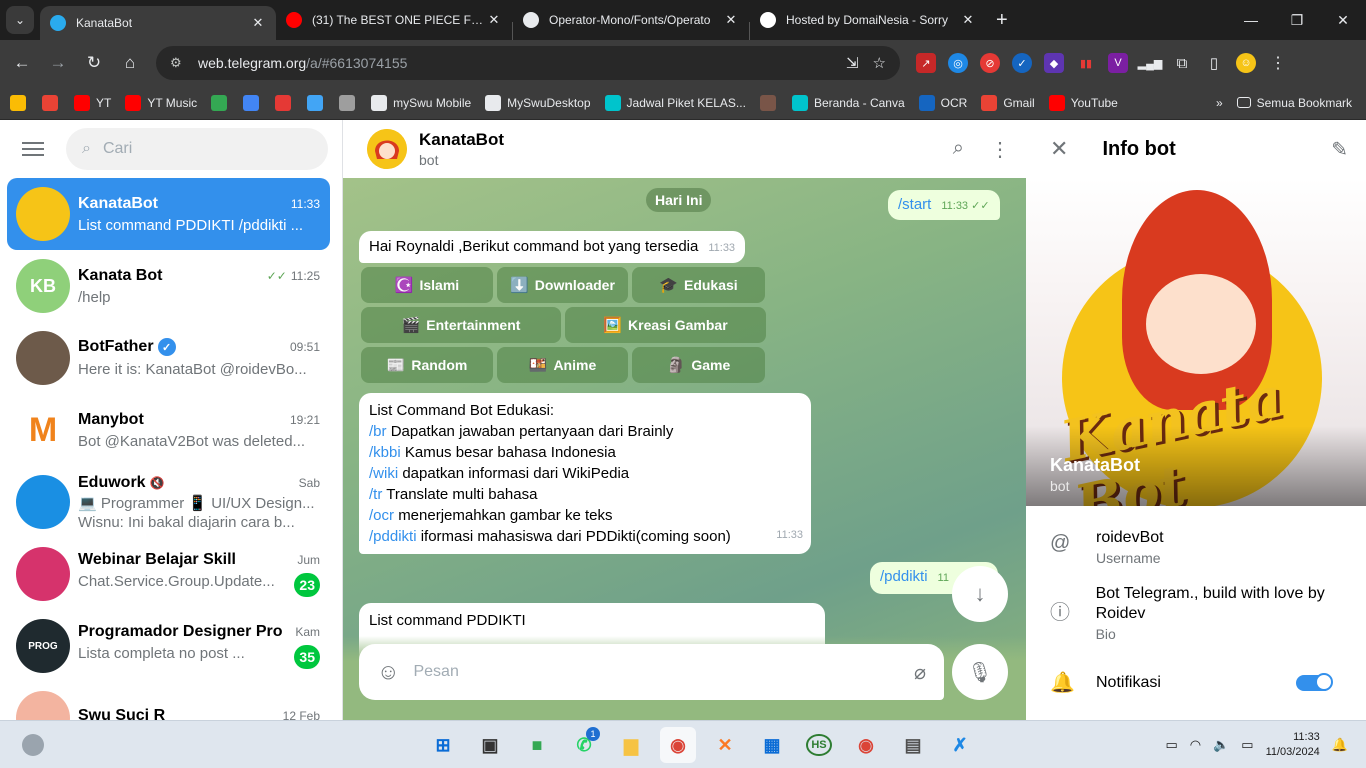  What do you see at coordinates (684, 149) in the screenshot?
I see `conversation-header: KanataBot bot ⌕ ⋮` at bounding box center [684, 149].